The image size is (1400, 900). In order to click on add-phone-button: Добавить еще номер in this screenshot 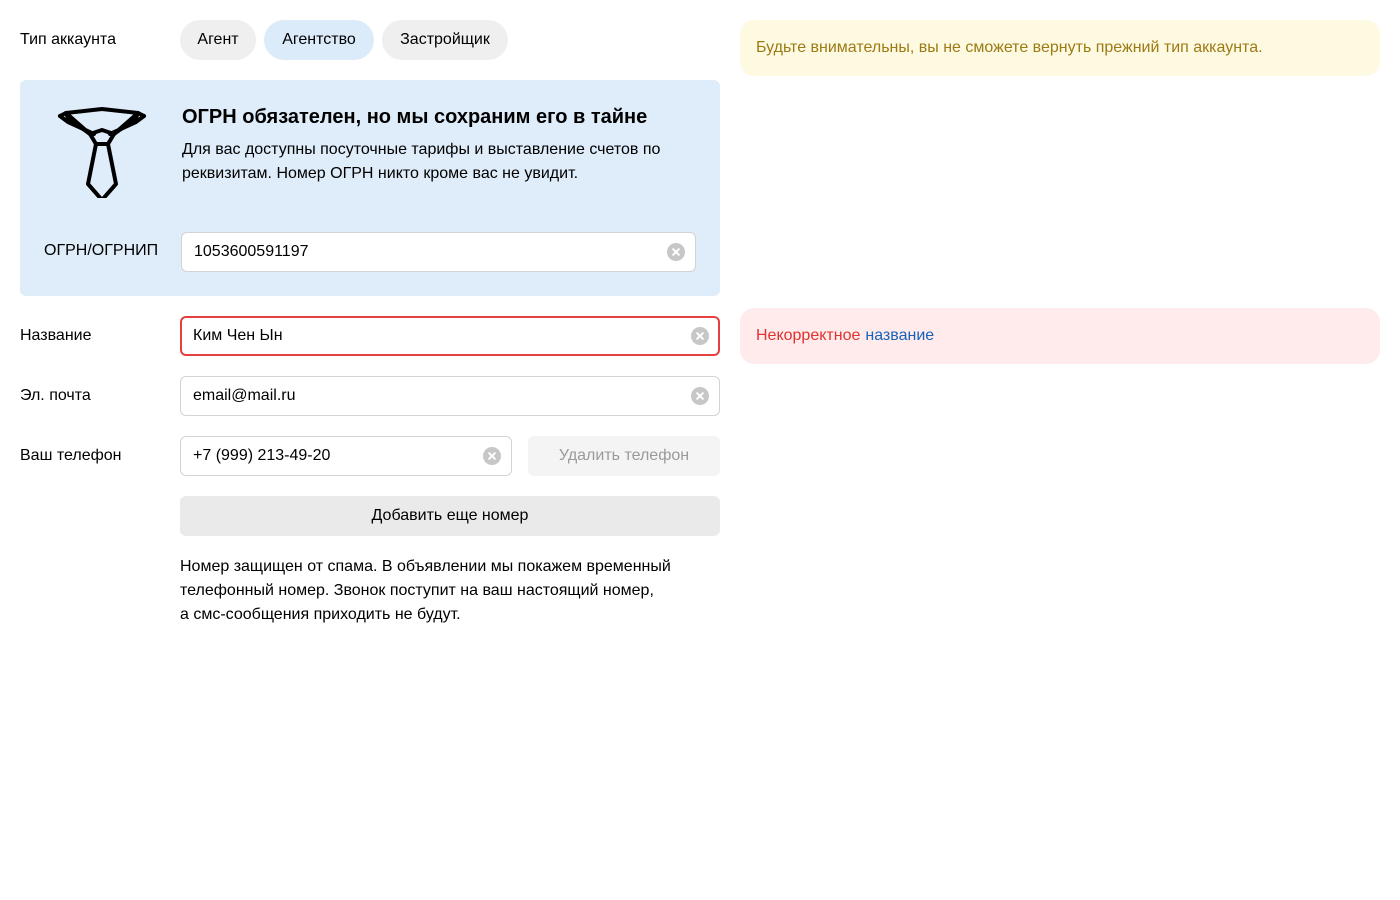, I will do `click(450, 516)`.